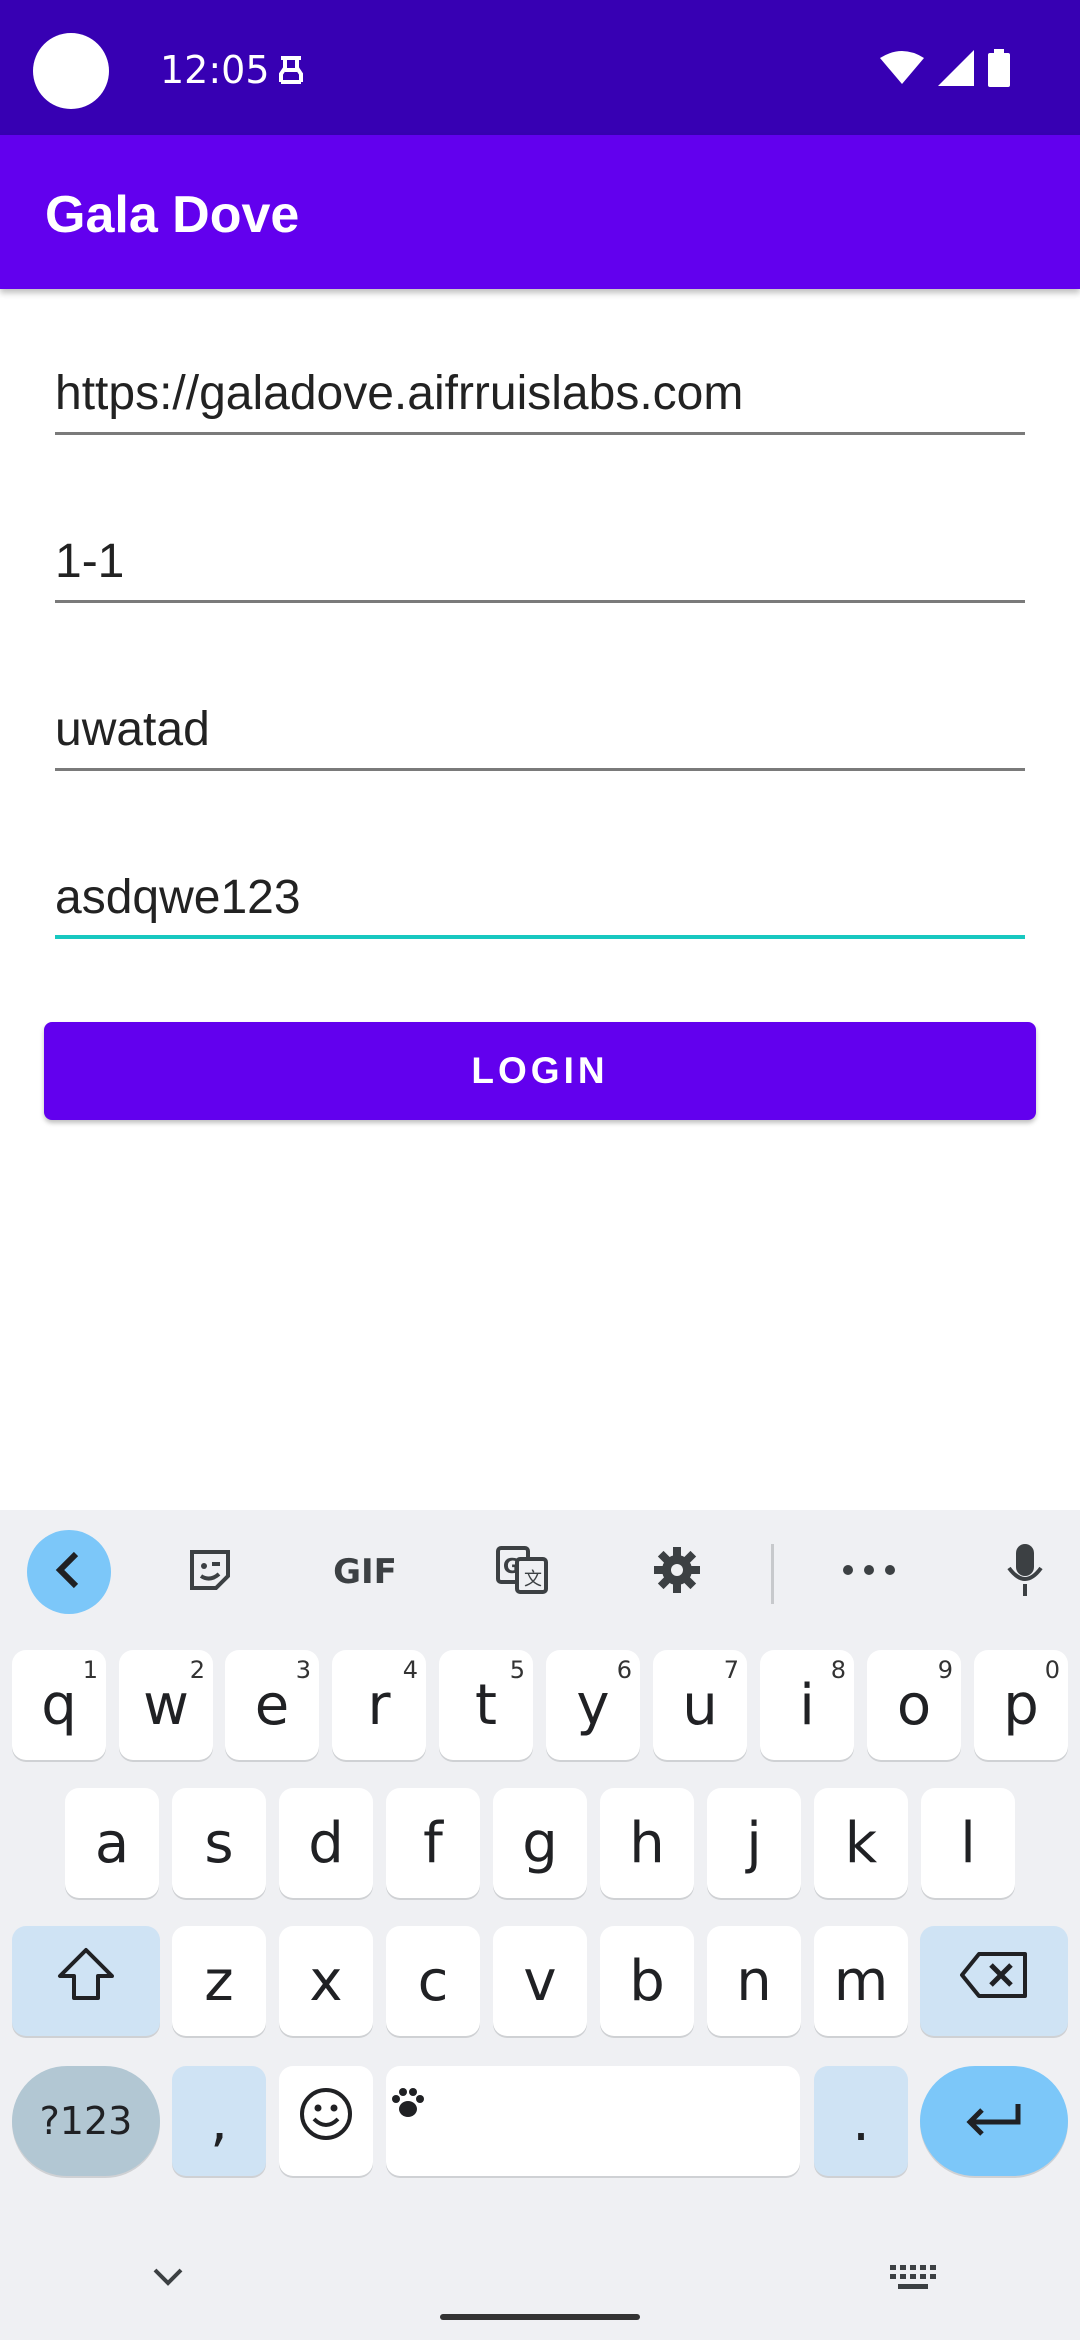 Image resolution: width=1080 pixels, height=2340 pixels. I want to click on more-button, so click(869, 1572).